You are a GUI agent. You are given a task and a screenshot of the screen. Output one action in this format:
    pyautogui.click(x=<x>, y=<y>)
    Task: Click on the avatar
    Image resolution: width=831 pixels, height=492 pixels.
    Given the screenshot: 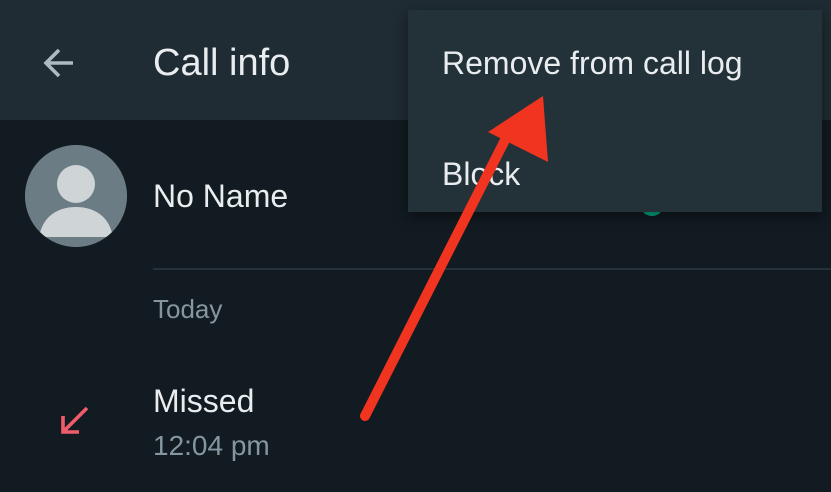 What is the action you would take?
    pyautogui.click(x=76, y=196)
    